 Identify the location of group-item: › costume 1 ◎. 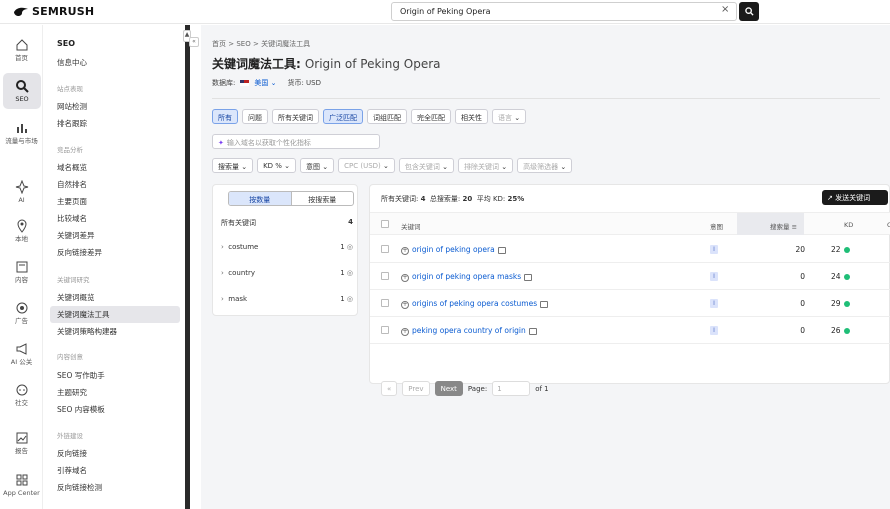
(287, 247).